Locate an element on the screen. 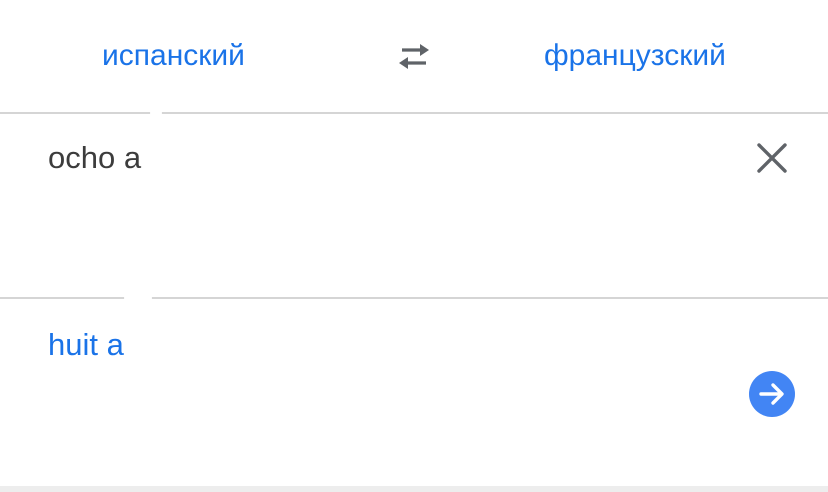 Image resolution: width=828 pixels, height=492 pixels. arrow-right-icon is located at coordinates (771, 394).